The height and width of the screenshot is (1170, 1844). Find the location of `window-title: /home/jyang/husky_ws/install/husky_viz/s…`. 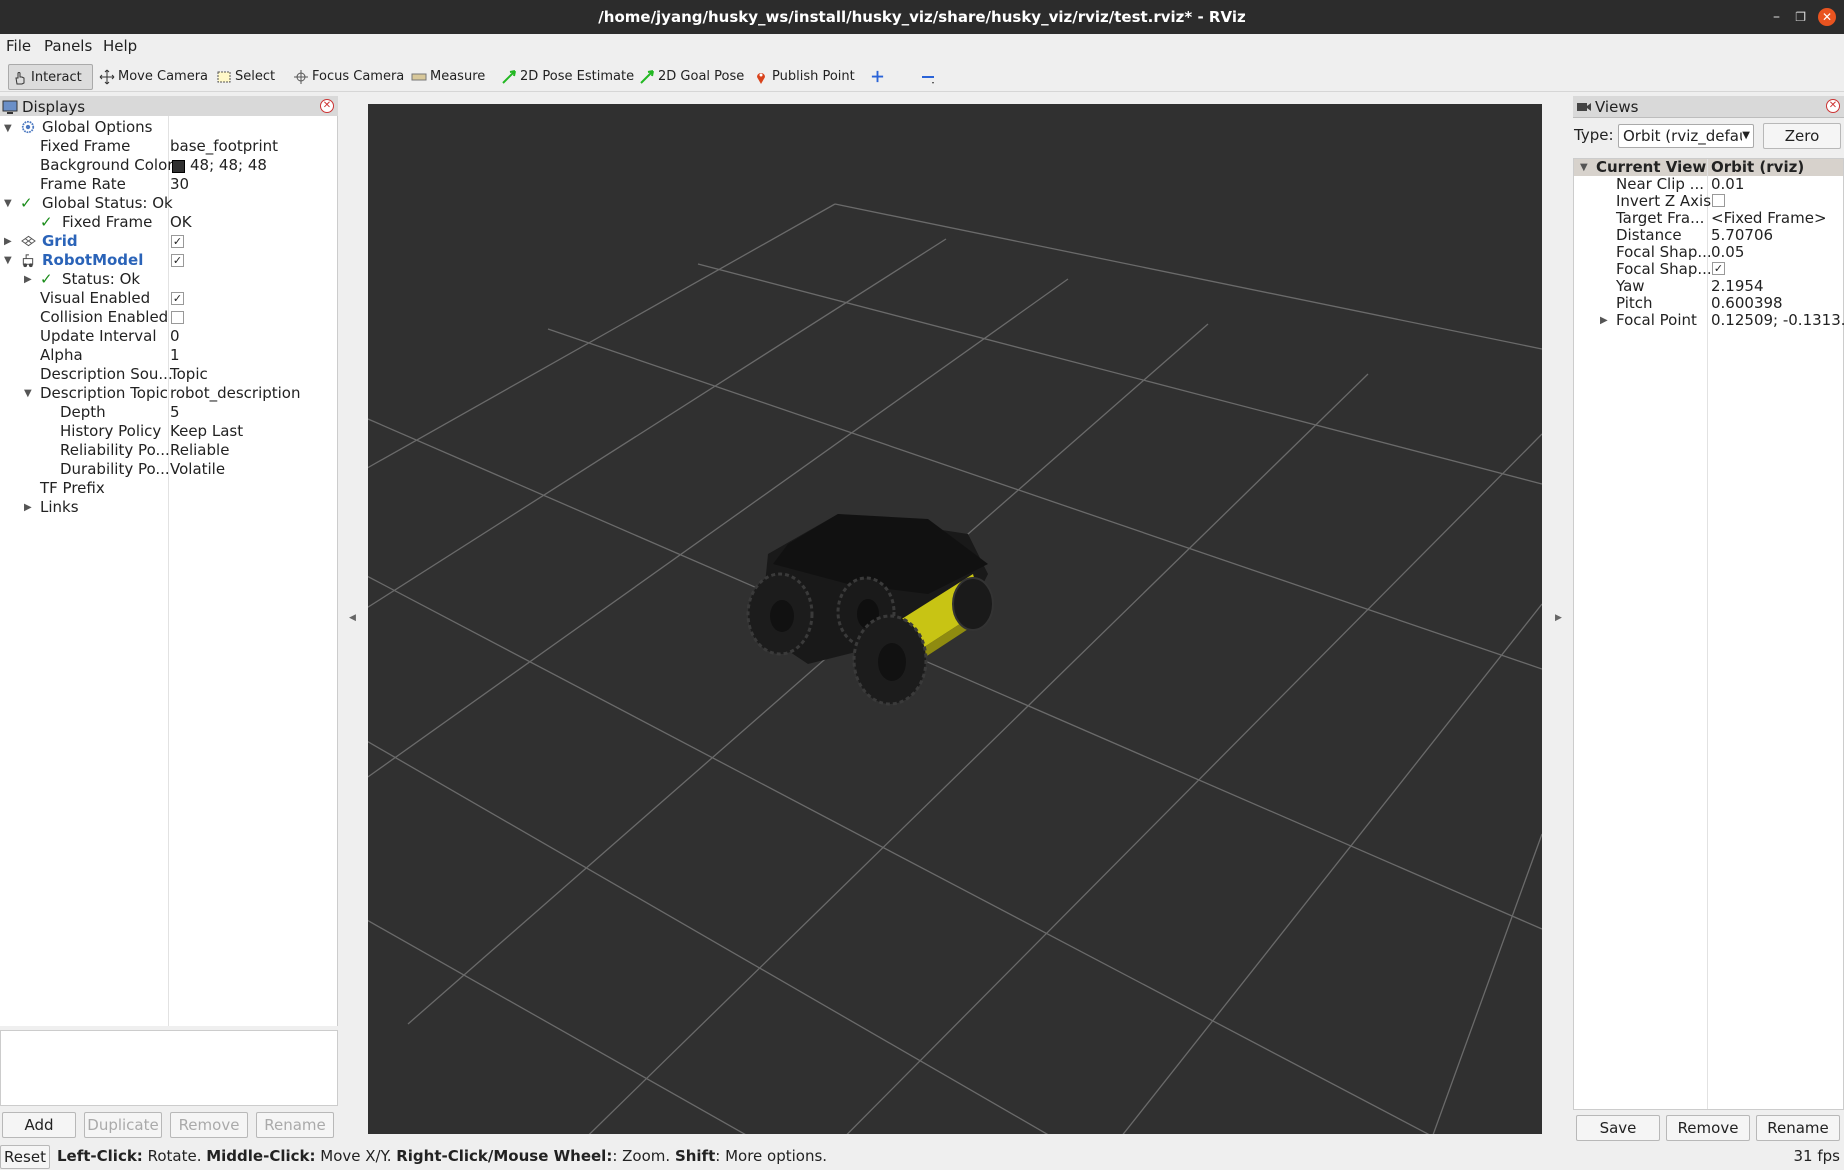

window-title: /home/jyang/husky_ws/install/husky_viz/s… is located at coordinates (922, 17).